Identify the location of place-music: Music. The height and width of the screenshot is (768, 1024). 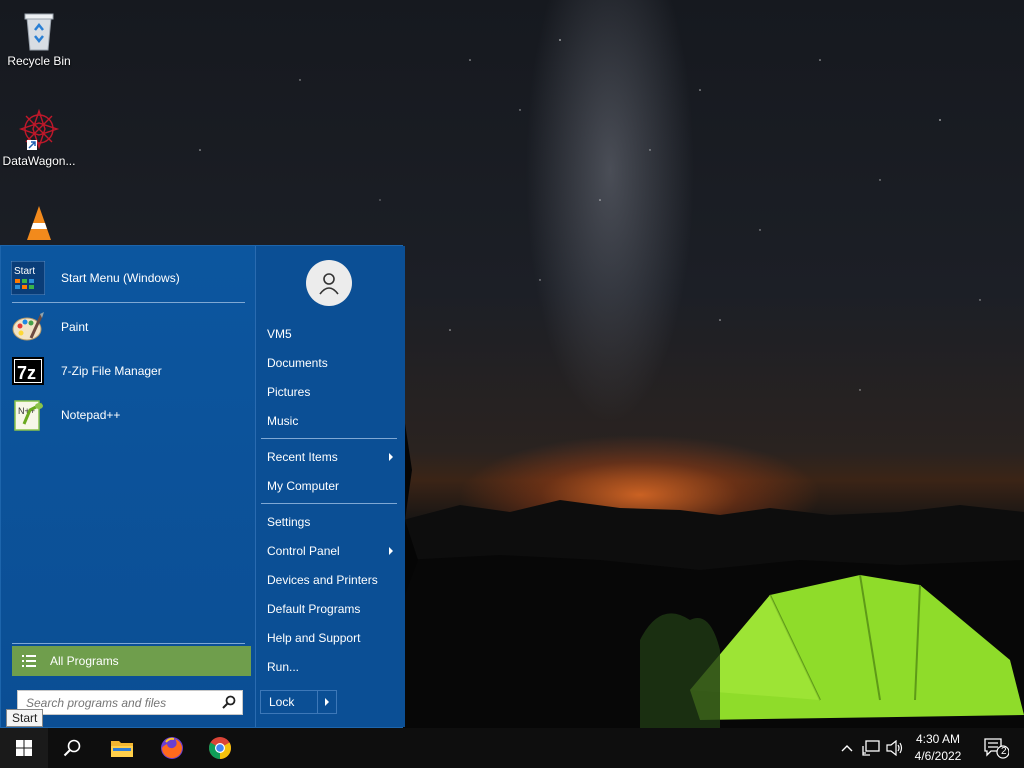
(282, 421).